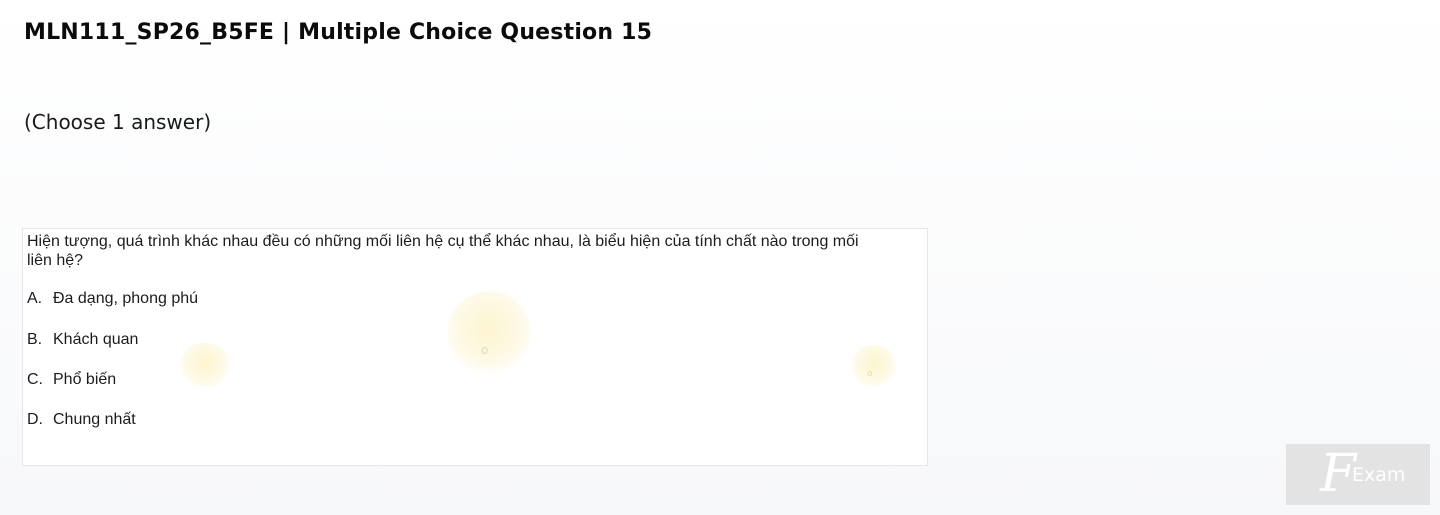 This screenshot has width=1440, height=515. What do you see at coordinates (126, 298) in the screenshot?
I see `option-label: Đa dạng, phong phú` at bounding box center [126, 298].